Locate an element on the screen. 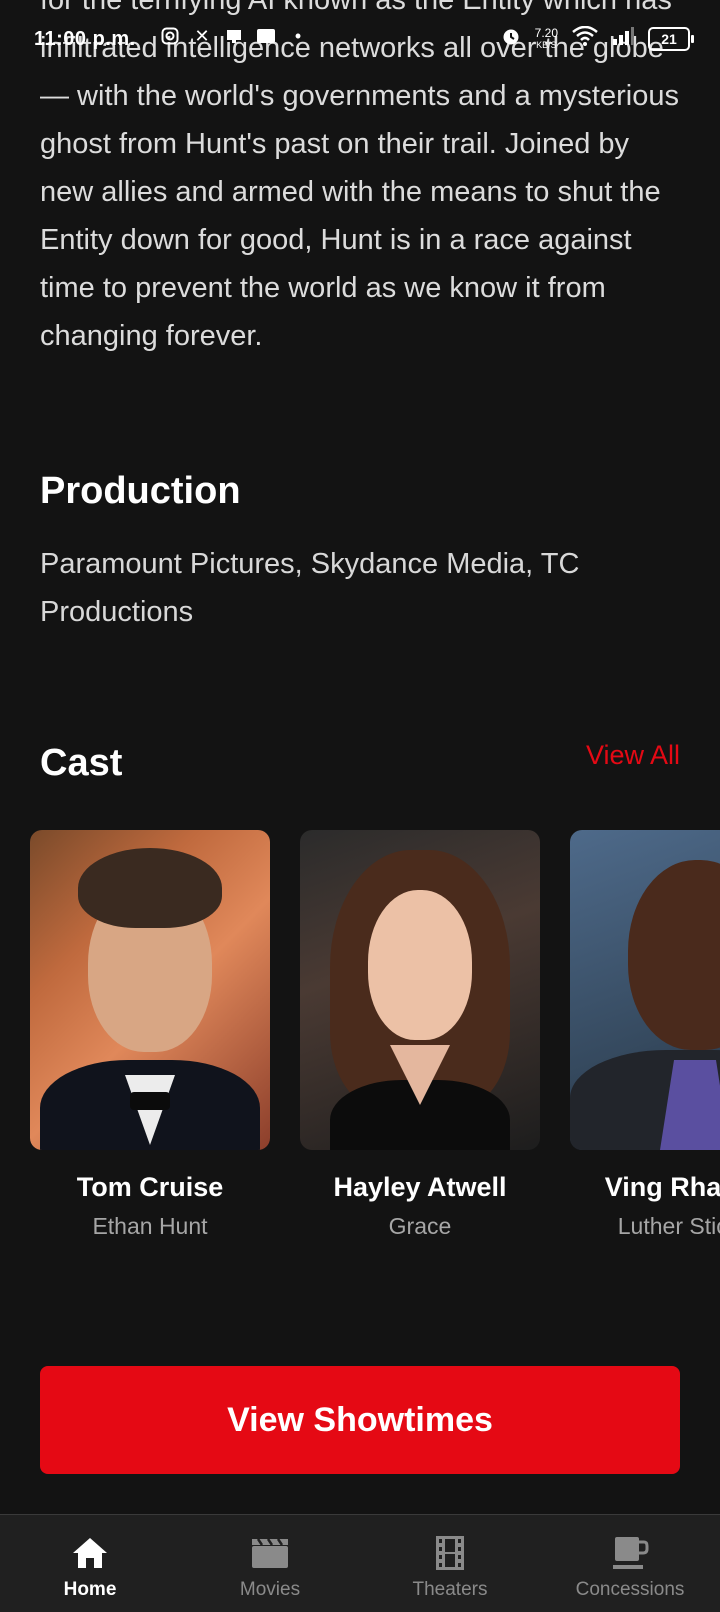 Image resolution: width=720 pixels, height=1612 pixels. more-dots-icon: • is located at coordinates (298, 35).